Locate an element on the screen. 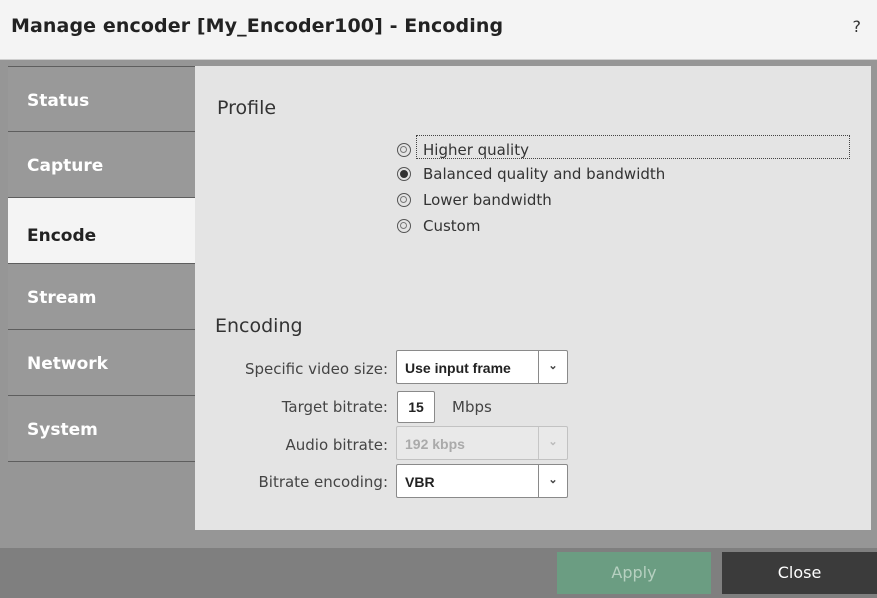 This screenshot has height=598, width=877. radio-custom: Custom is located at coordinates (438, 226).